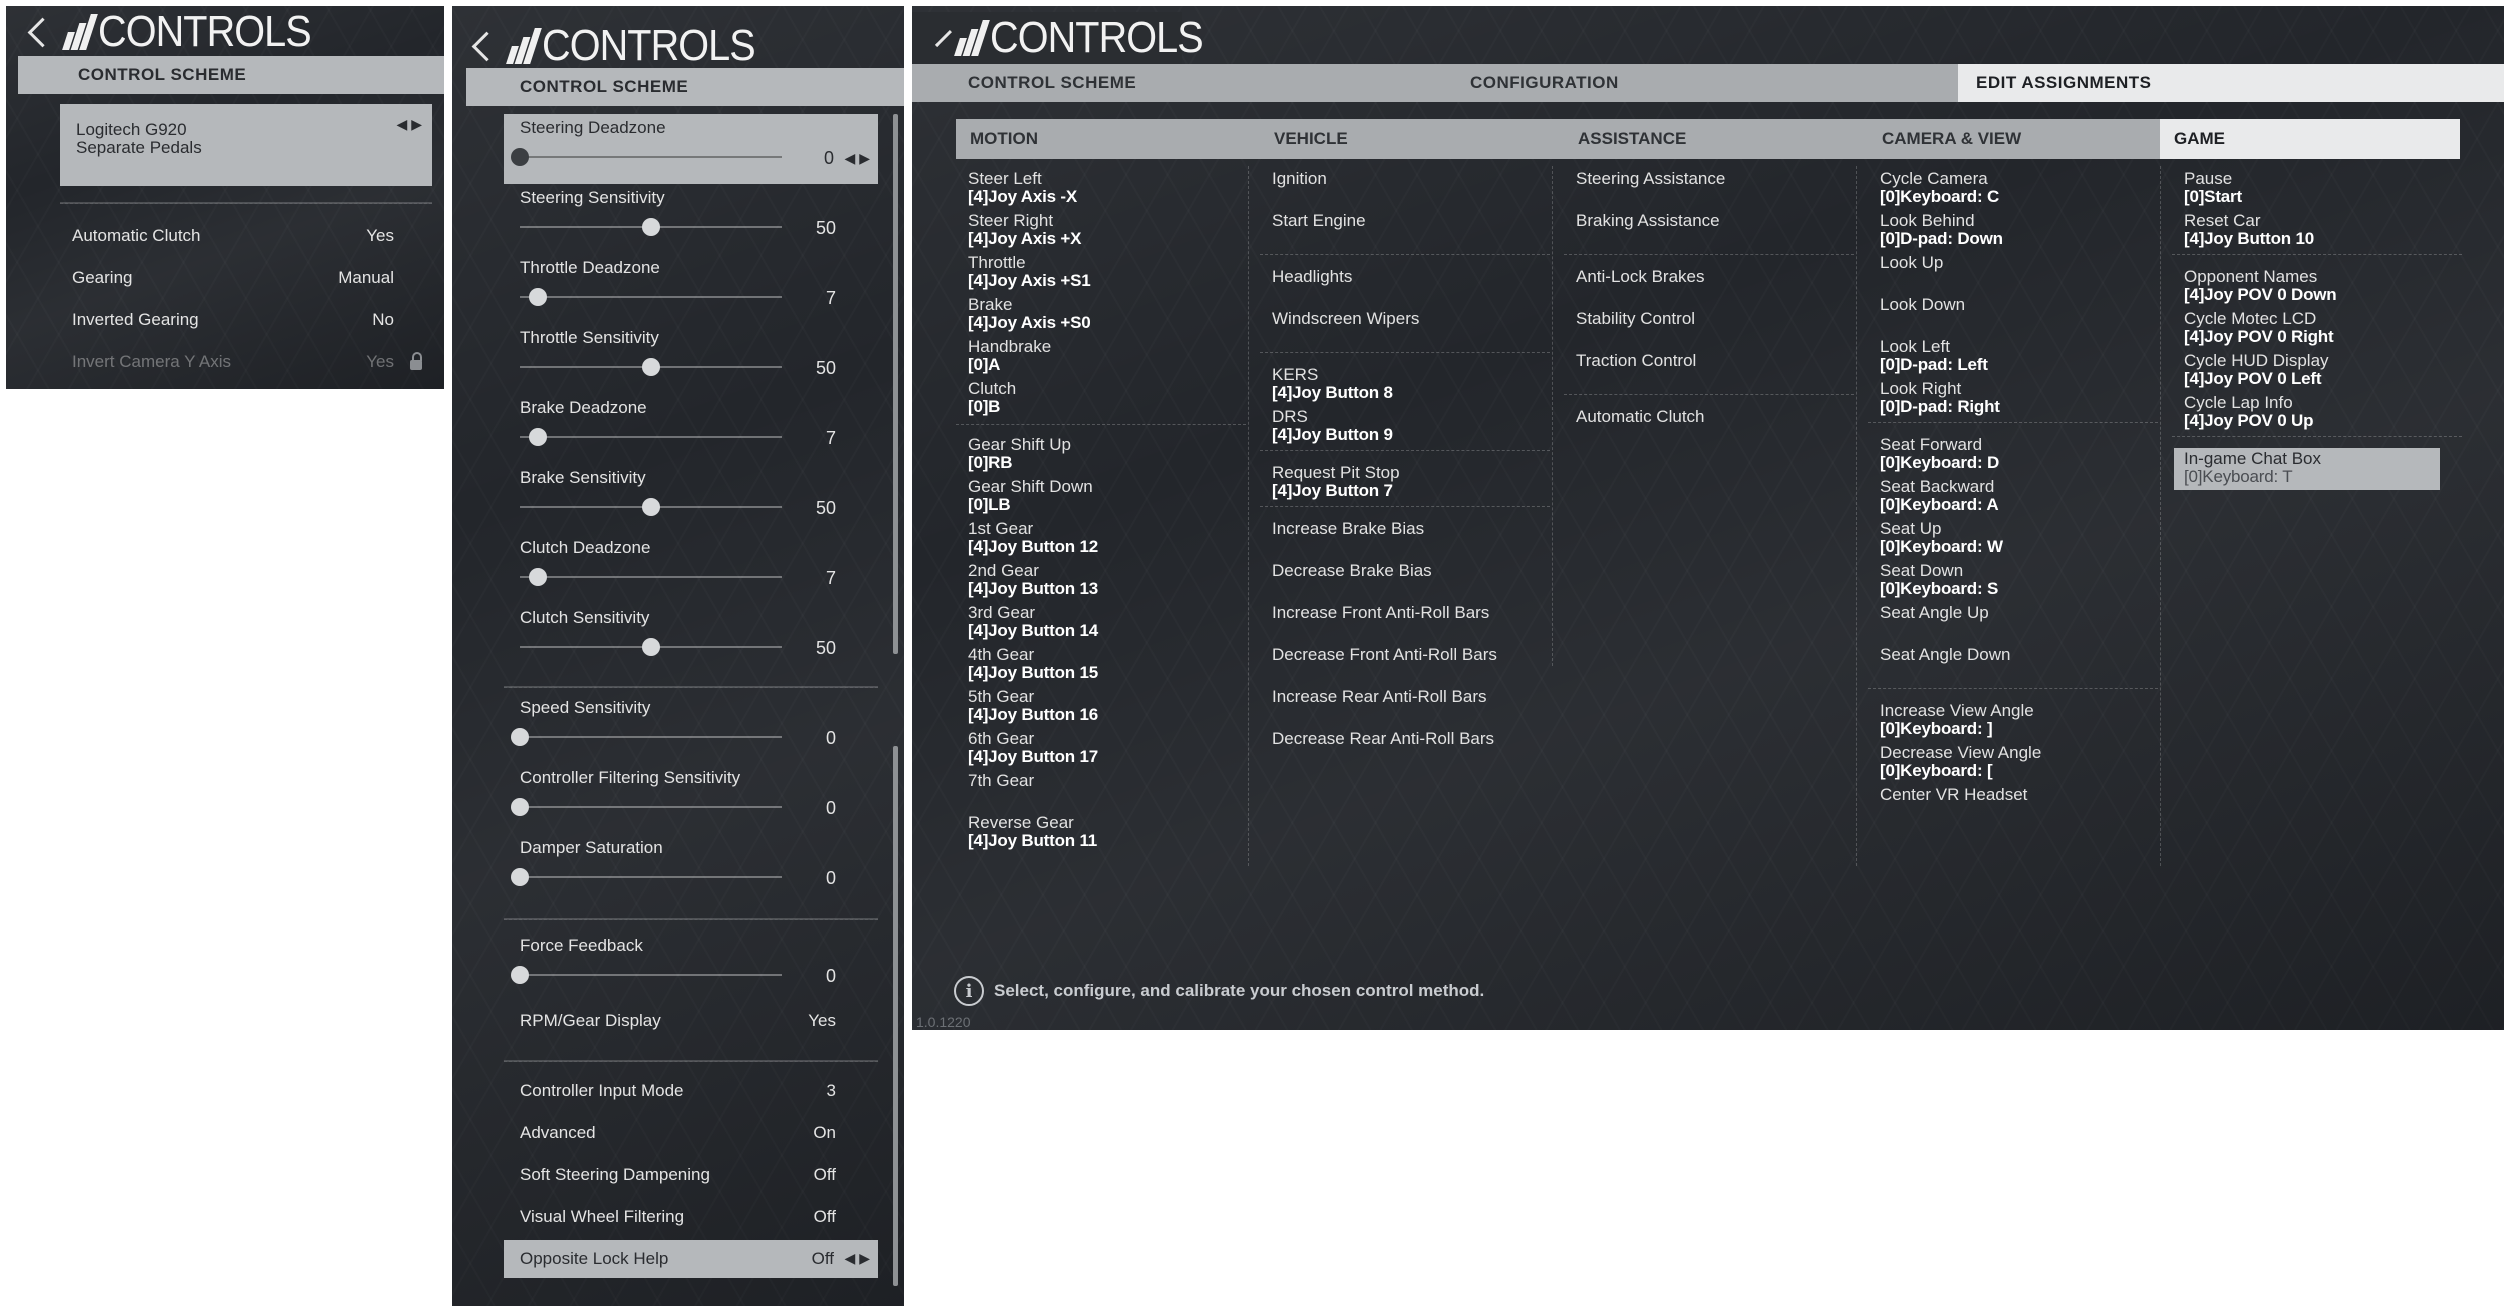 This screenshot has width=2512, height=1312. What do you see at coordinates (691, 729) in the screenshot?
I see `slider-row: Speed Sensitivity 0` at bounding box center [691, 729].